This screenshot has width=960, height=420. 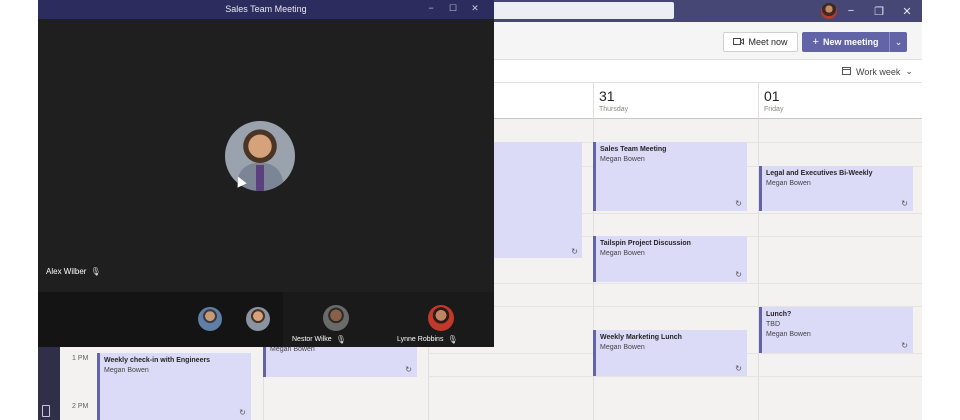 I want to click on app-window-controls: − ❐ ✕, so click(x=879, y=11).